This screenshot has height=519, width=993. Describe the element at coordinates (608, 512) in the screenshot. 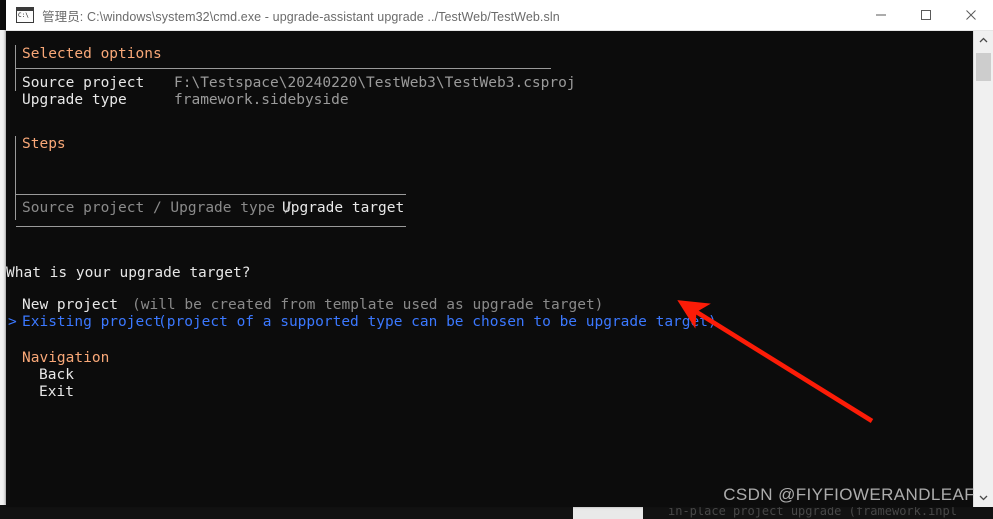

I see `background-bottom-highlight` at that location.